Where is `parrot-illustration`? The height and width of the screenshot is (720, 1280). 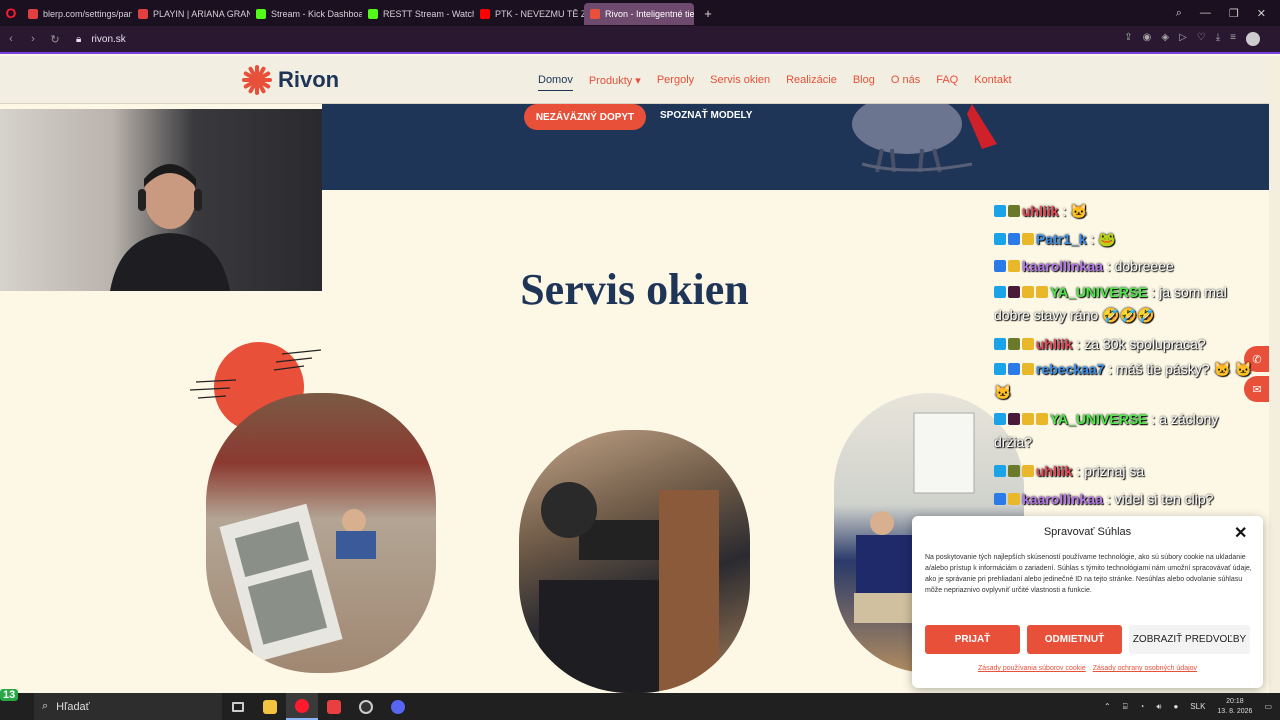
parrot-illustration is located at coordinates (924, 138).